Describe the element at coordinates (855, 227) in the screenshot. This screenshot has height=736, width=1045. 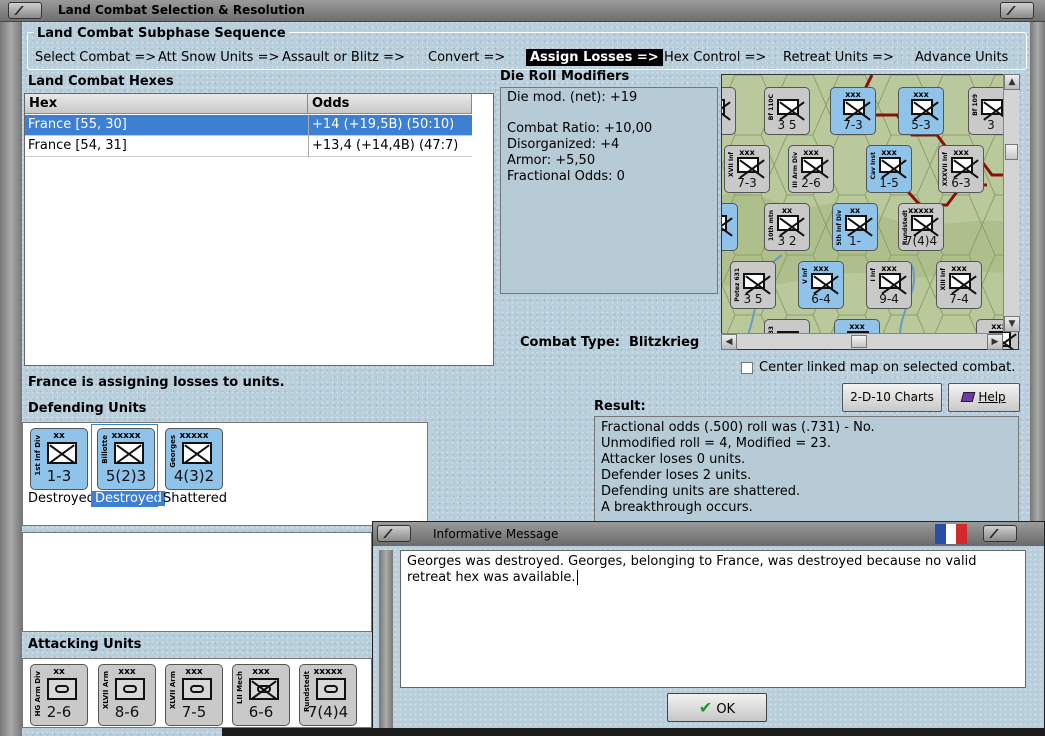
I see `map-unit-counter: xx 5th Inf Div 1-` at that location.